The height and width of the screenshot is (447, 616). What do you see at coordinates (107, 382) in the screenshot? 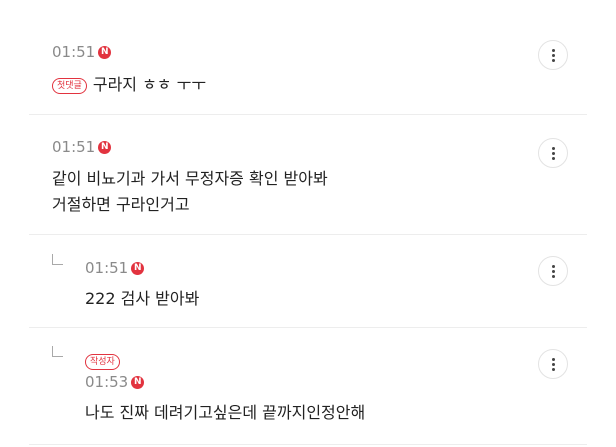
I see `comment-time: 01:53` at bounding box center [107, 382].